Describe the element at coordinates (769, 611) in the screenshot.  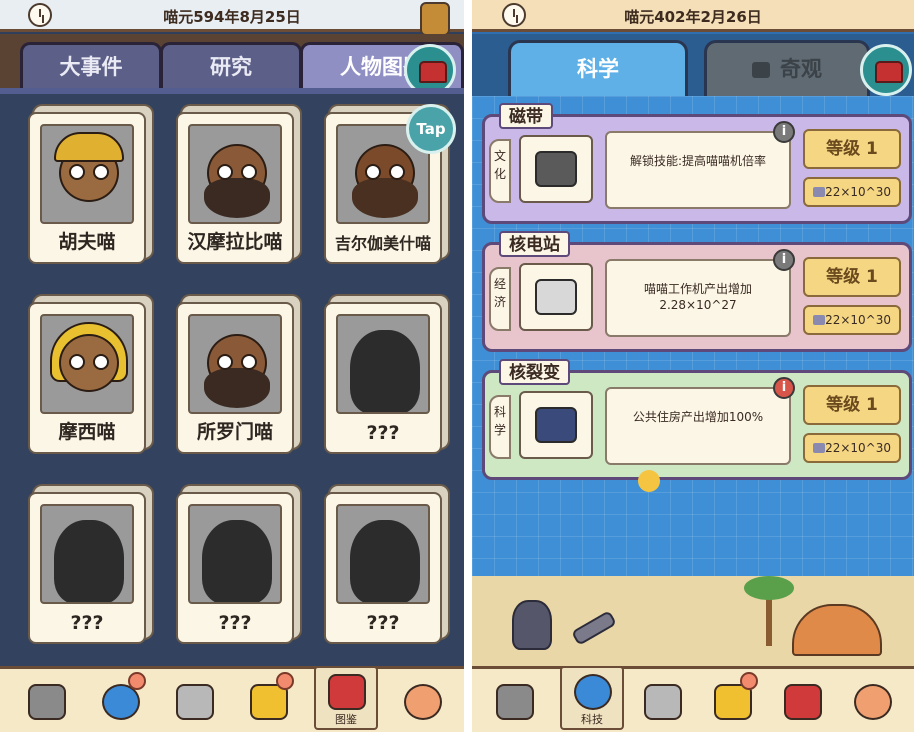
I see `palm-tree` at that location.